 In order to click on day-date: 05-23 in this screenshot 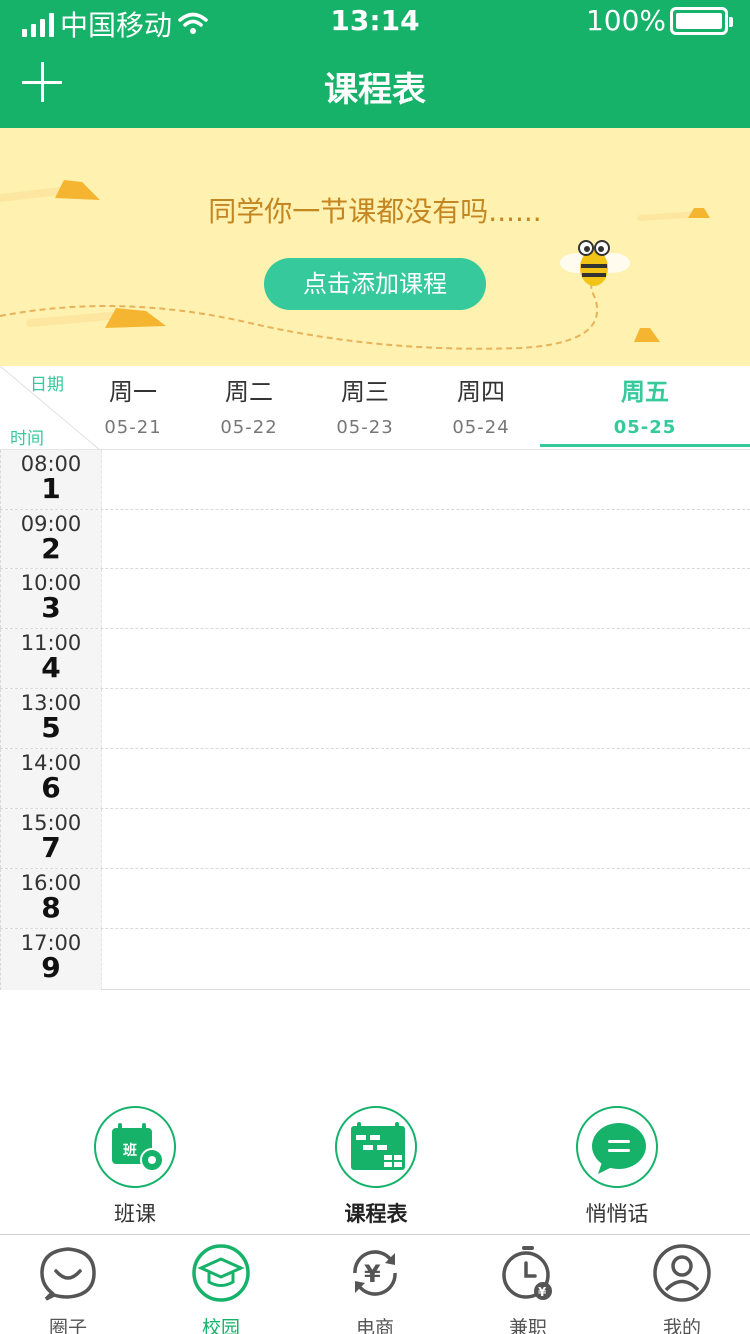, I will do `click(365, 427)`.